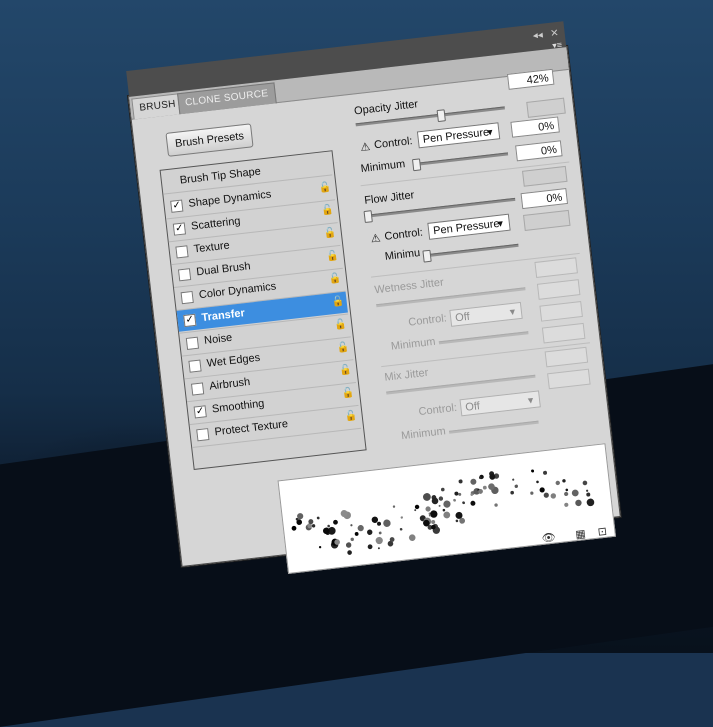 The height and width of the screenshot is (727, 713). Describe the element at coordinates (535, 127) in the screenshot. I see `opacity-control-field: 0%` at that location.